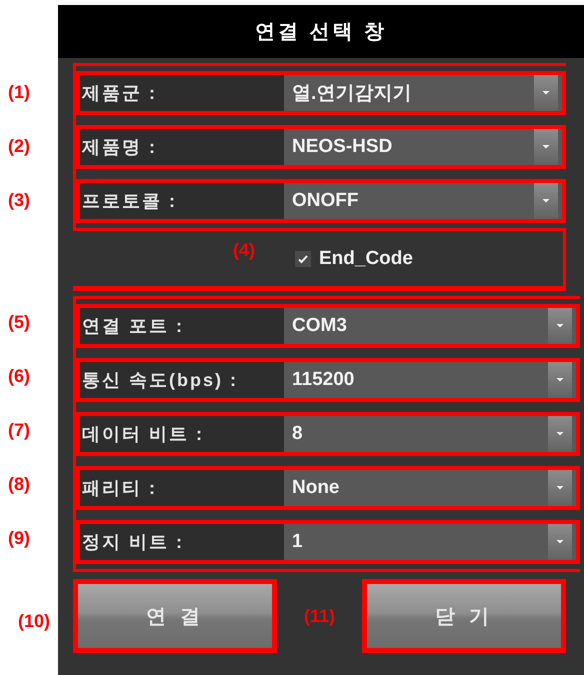  What do you see at coordinates (321, 31) in the screenshot?
I see `dialog-title: 연결 선택 창` at bounding box center [321, 31].